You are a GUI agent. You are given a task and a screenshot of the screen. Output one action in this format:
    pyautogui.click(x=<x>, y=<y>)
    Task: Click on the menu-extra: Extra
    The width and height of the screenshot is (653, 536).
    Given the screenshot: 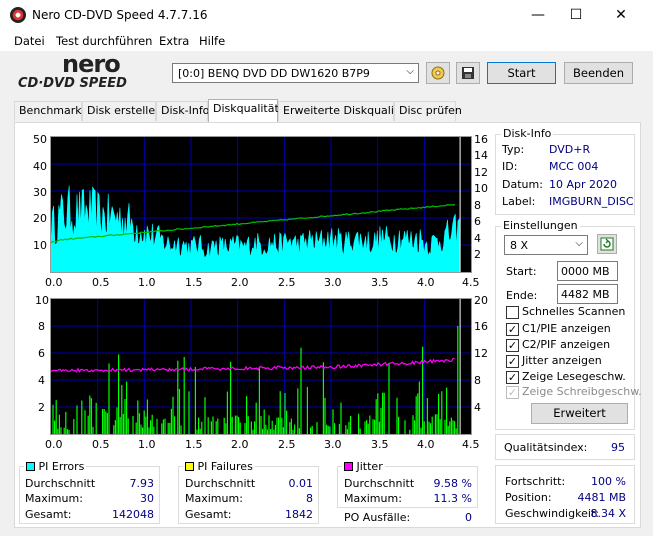 What is the action you would take?
    pyautogui.click(x=174, y=41)
    